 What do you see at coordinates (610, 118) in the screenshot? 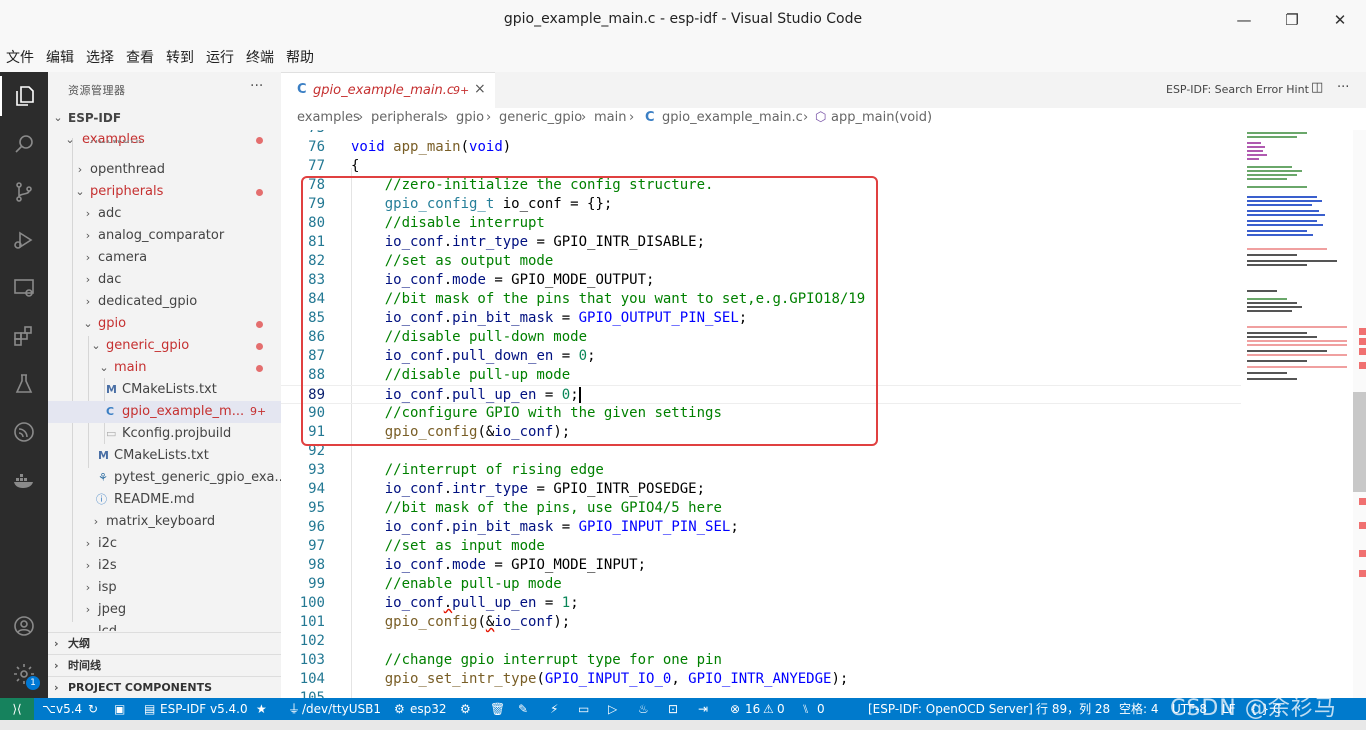
I see `breadcrumb-main: main` at bounding box center [610, 118].